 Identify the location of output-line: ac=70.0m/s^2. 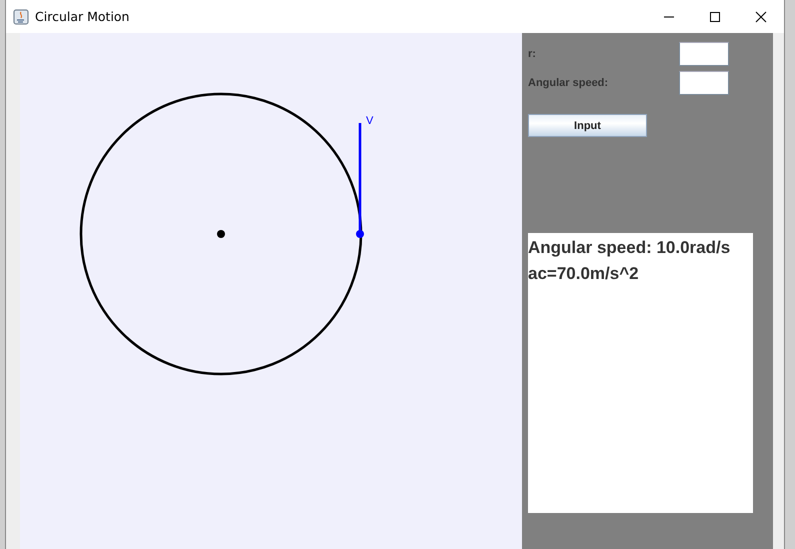
(584, 274).